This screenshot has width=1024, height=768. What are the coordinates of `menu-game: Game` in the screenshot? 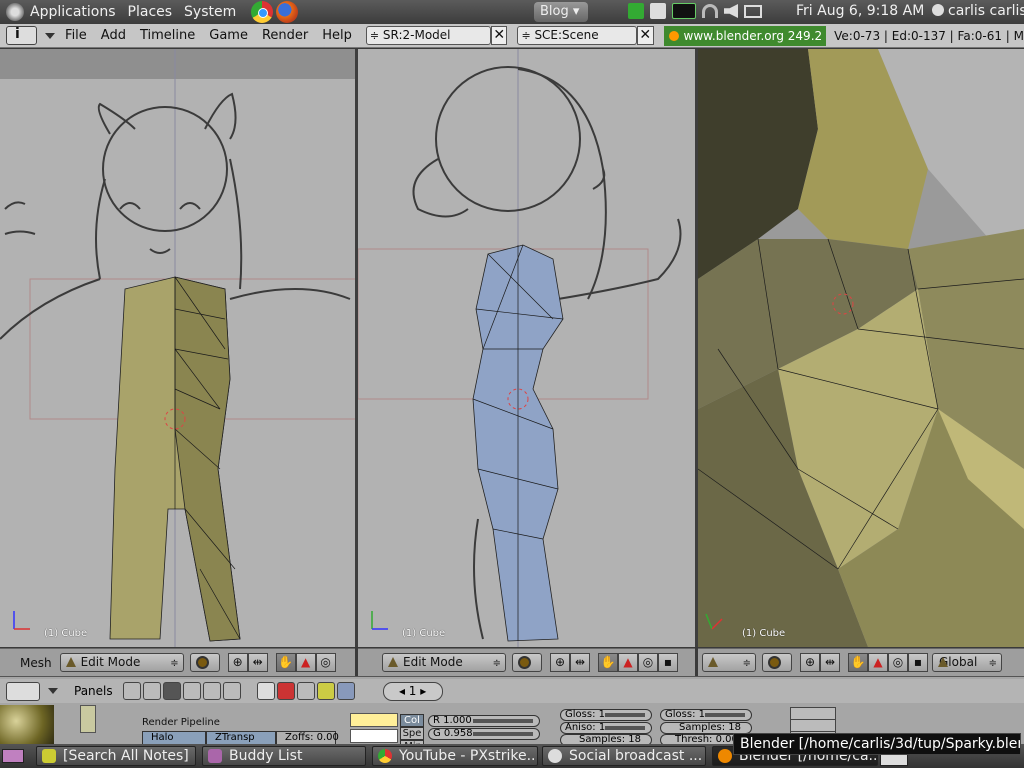 It's located at (228, 35).